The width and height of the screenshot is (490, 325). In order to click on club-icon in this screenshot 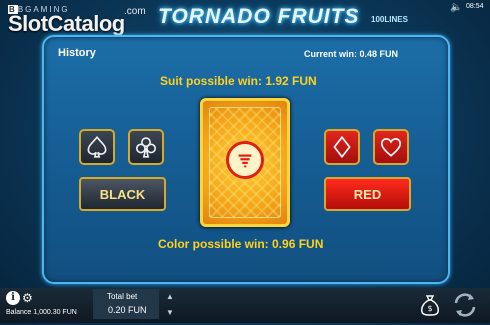, I will do `click(146, 147)`.